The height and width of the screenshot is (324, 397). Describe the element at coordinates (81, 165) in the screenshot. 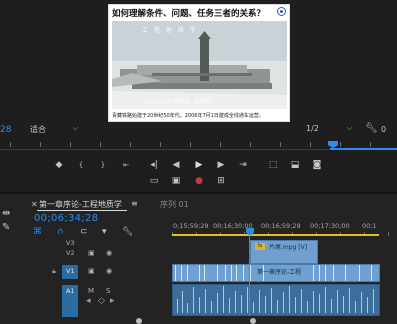

I see `mark-in-icon: {` at that location.